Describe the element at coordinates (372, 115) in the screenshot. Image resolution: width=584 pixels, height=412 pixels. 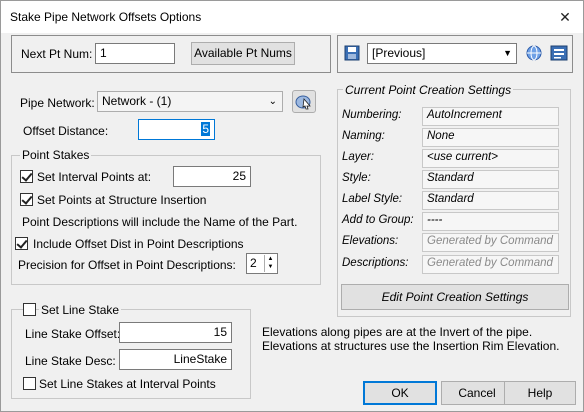
I see `setting-label: Numbering:` at that location.